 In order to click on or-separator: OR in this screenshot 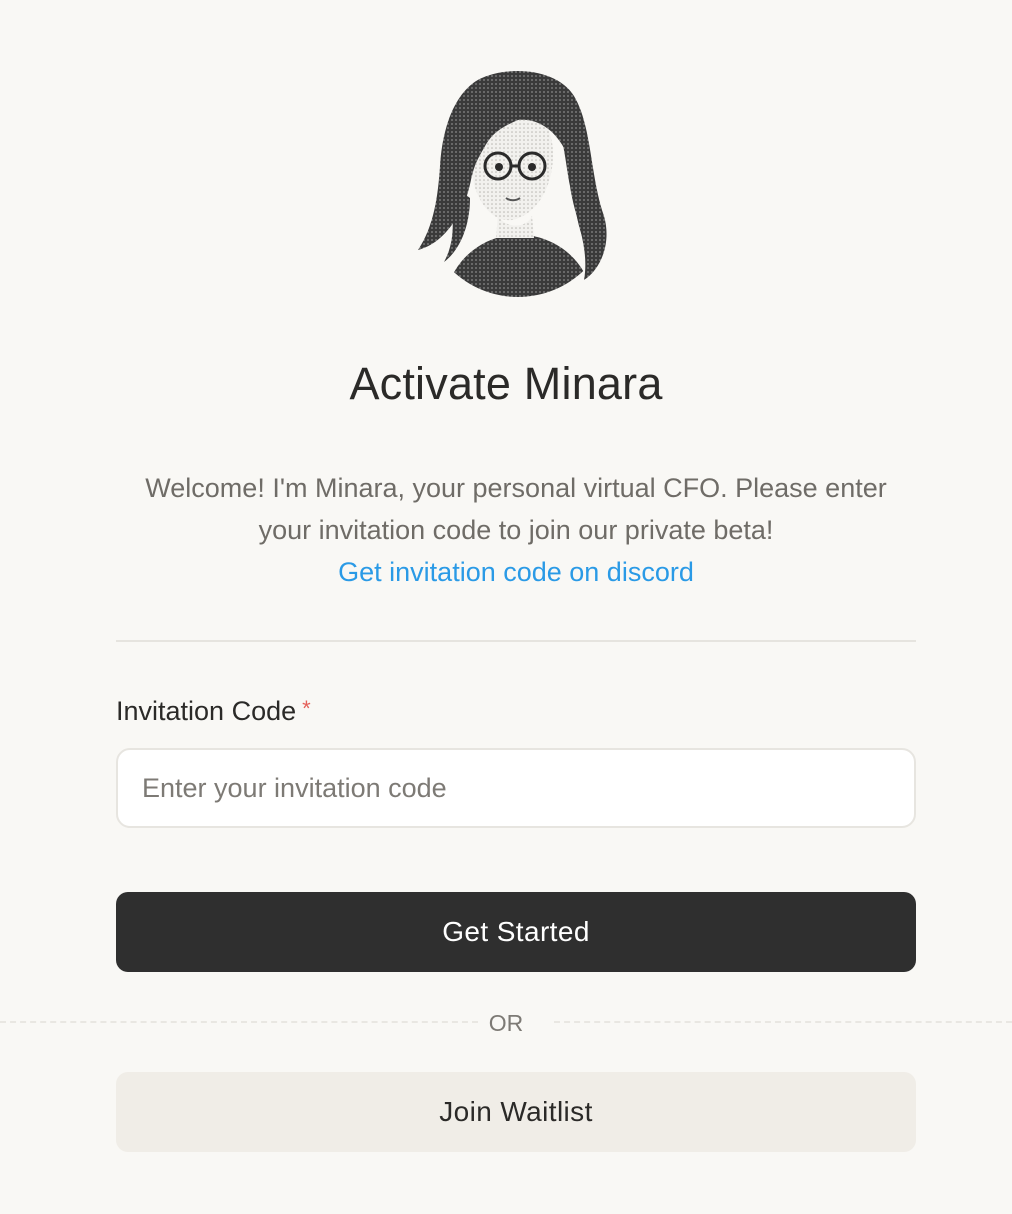, I will do `click(506, 1023)`.